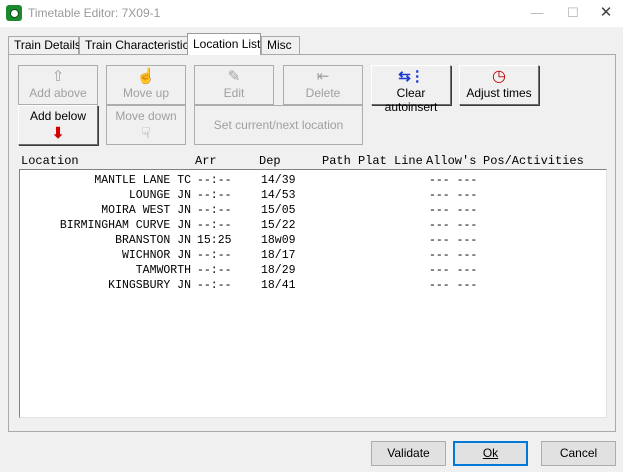  I want to click on location-cell: BRANSTON JN, so click(153, 240).